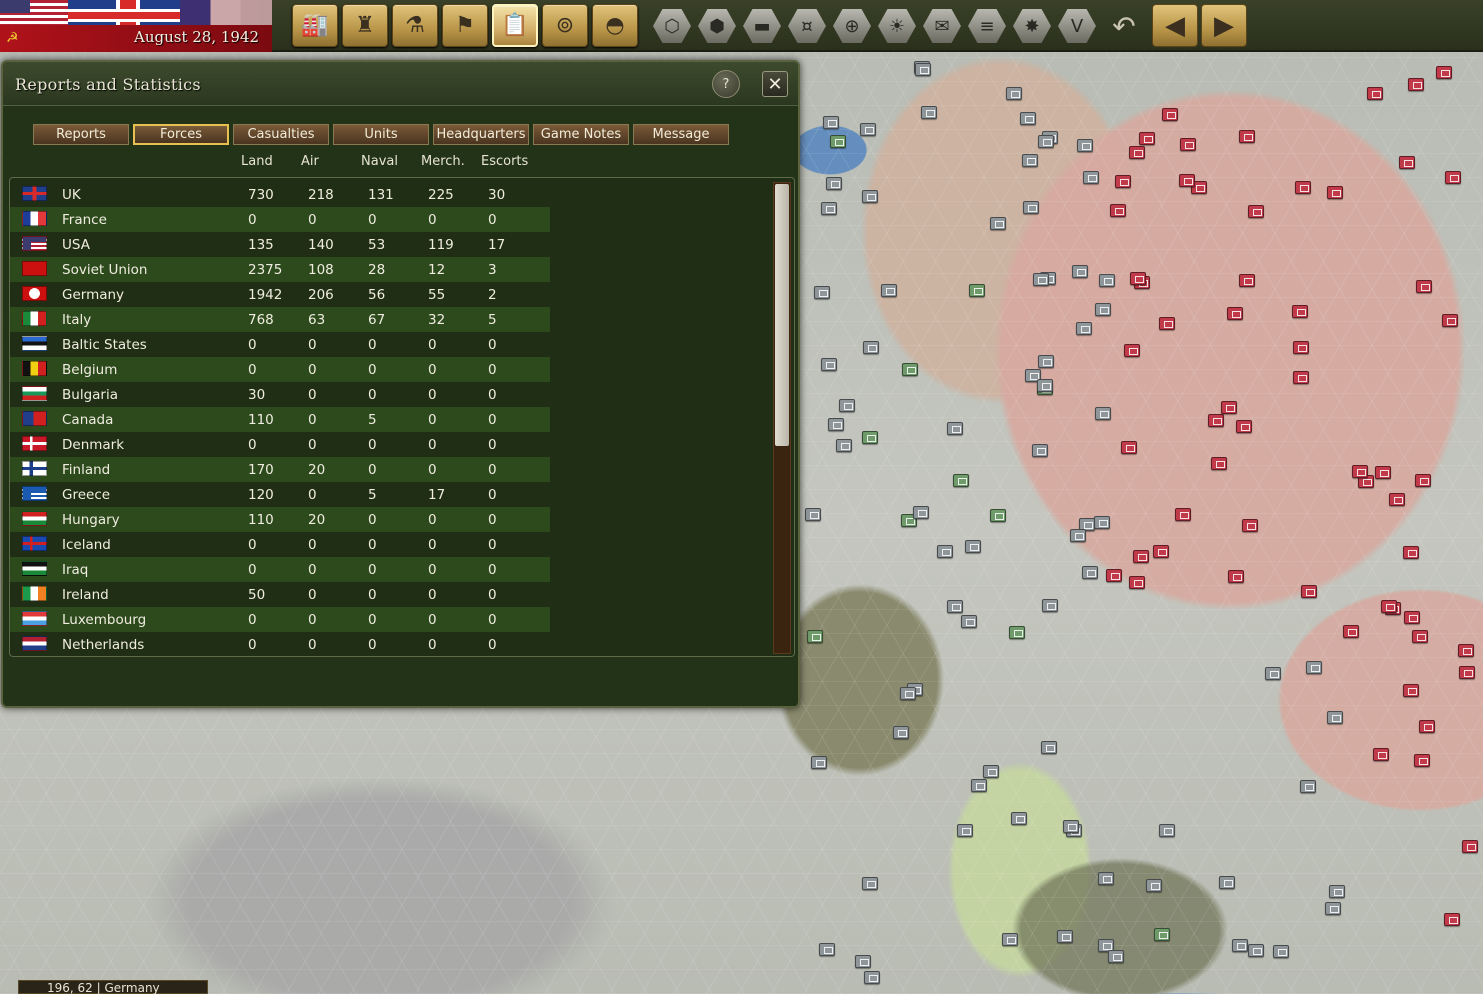 The image size is (1483, 994). I want to click on table-row: Soviet Union 2375 108 28 12 3, so click(280, 269).